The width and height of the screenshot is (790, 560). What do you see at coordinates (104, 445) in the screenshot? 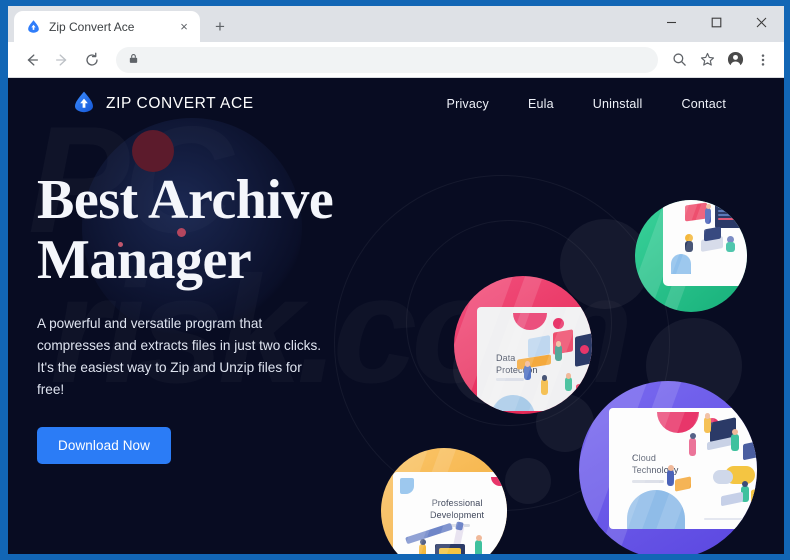
I see `download-now-button: Download Now` at bounding box center [104, 445].